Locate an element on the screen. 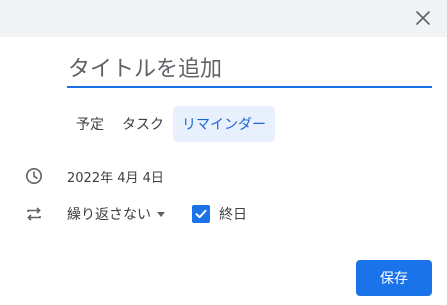 The height and width of the screenshot is (305, 447). repeat-icon is located at coordinates (34, 214).